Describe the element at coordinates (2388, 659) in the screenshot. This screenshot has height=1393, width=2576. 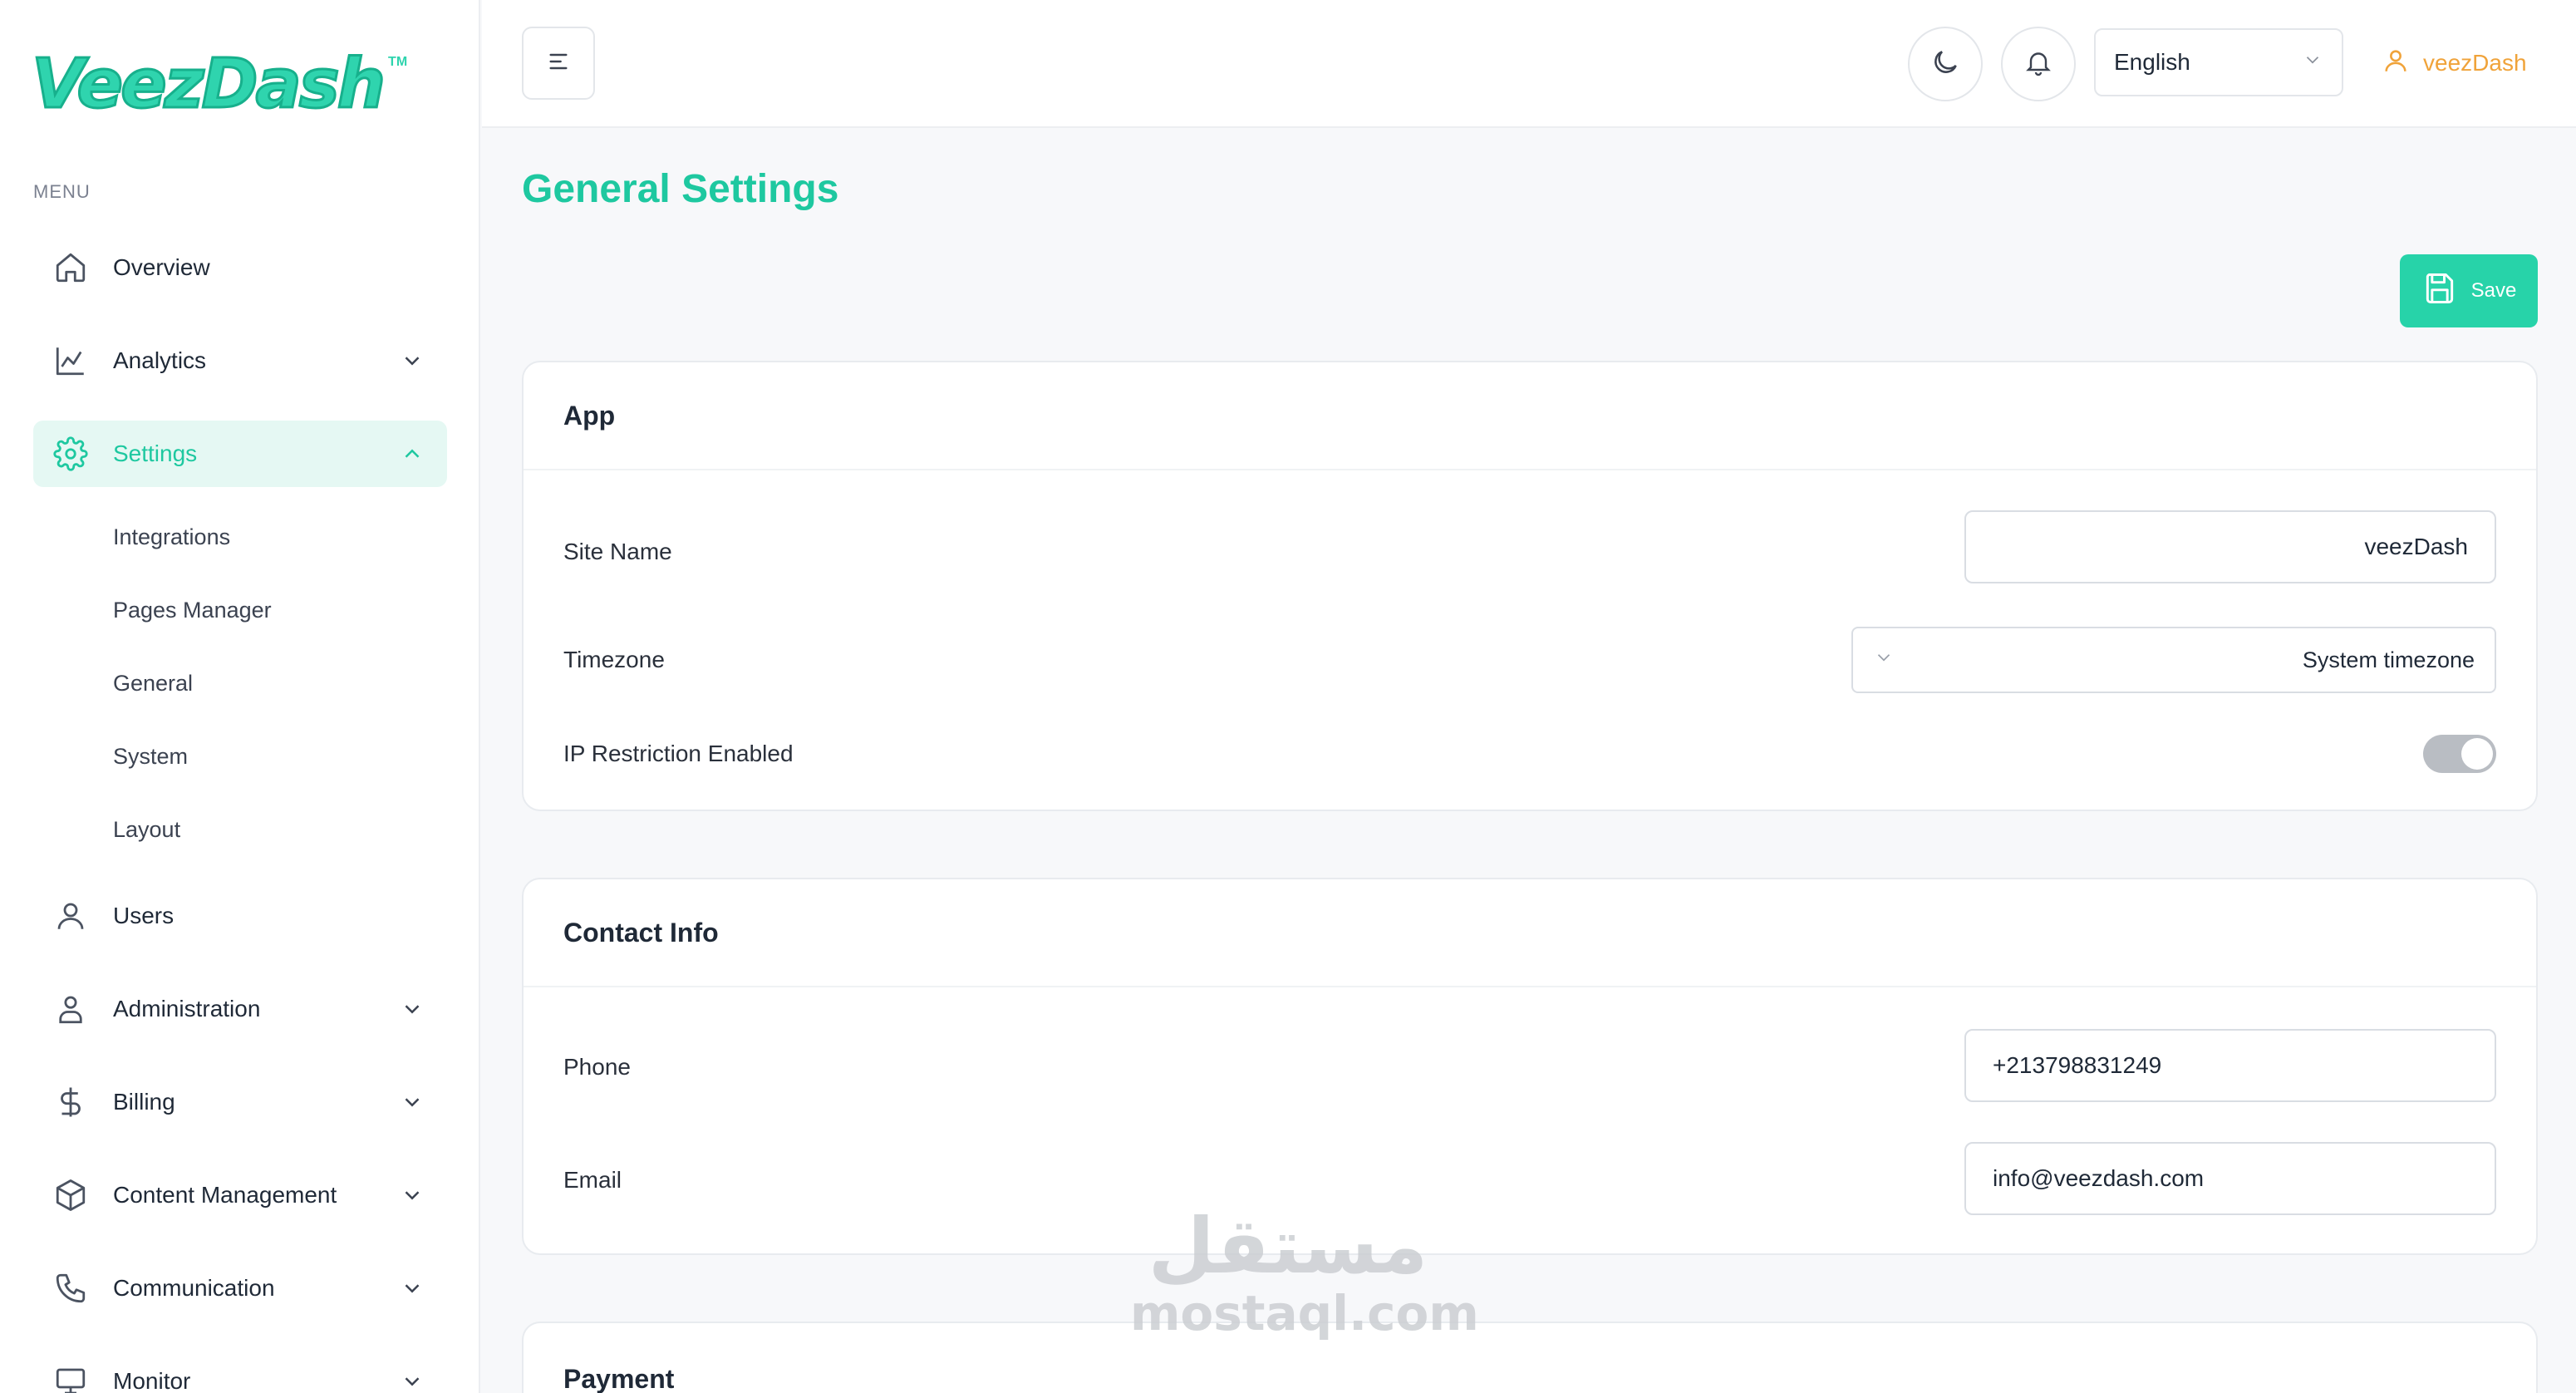
I see `timezone-value: System timezone` at that location.